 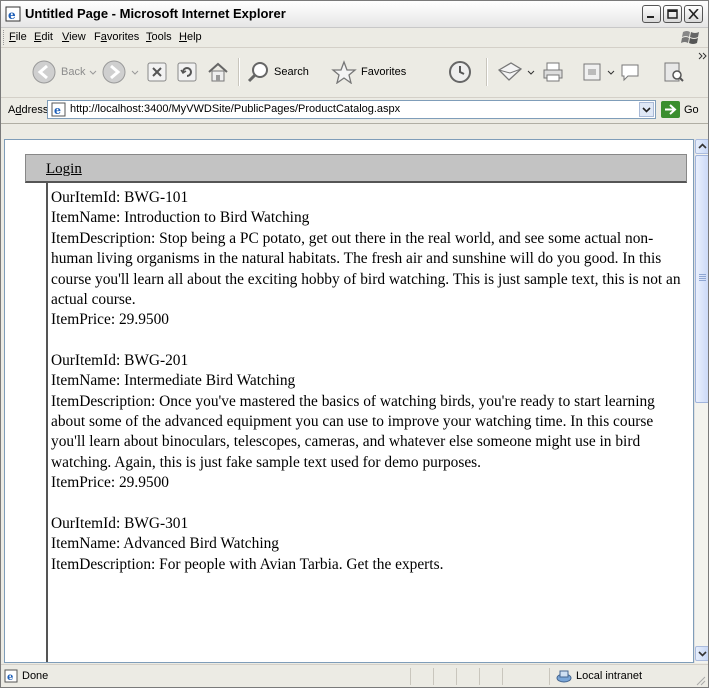 What do you see at coordinates (592, 72) in the screenshot?
I see `edit-page-icon` at bounding box center [592, 72].